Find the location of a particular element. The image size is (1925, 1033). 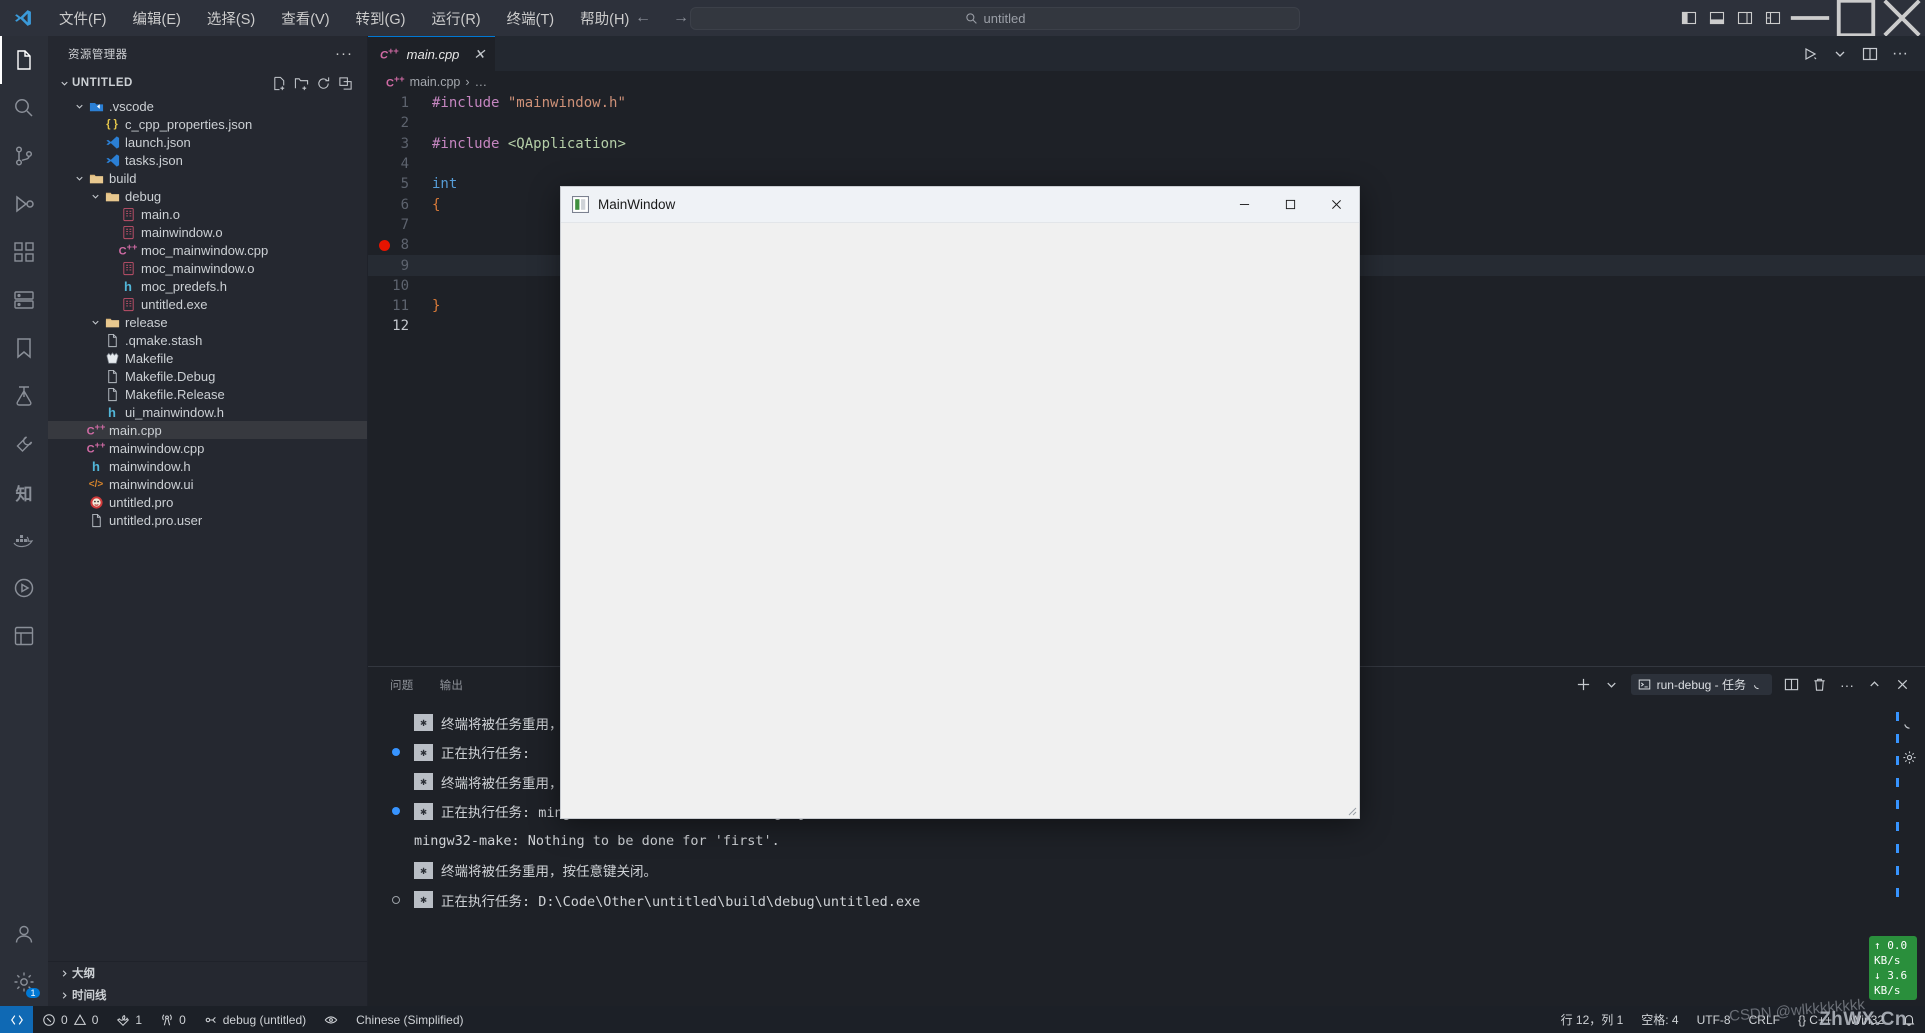

menu-view: 查看(V) is located at coordinates (305, 18).